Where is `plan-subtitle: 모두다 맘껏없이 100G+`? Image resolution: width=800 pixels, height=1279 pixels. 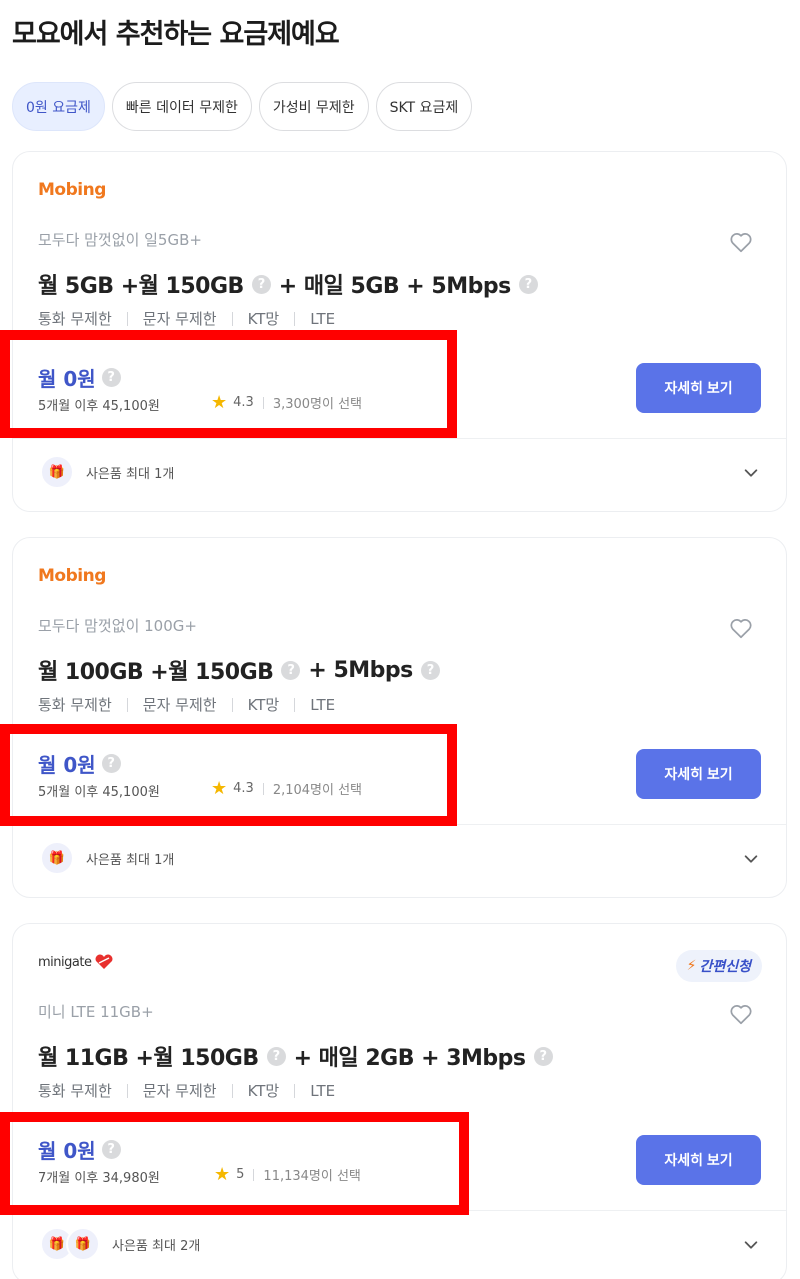 plan-subtitle: 모두다 맘껏없이 100G+ is located at coordinates (117, 626).